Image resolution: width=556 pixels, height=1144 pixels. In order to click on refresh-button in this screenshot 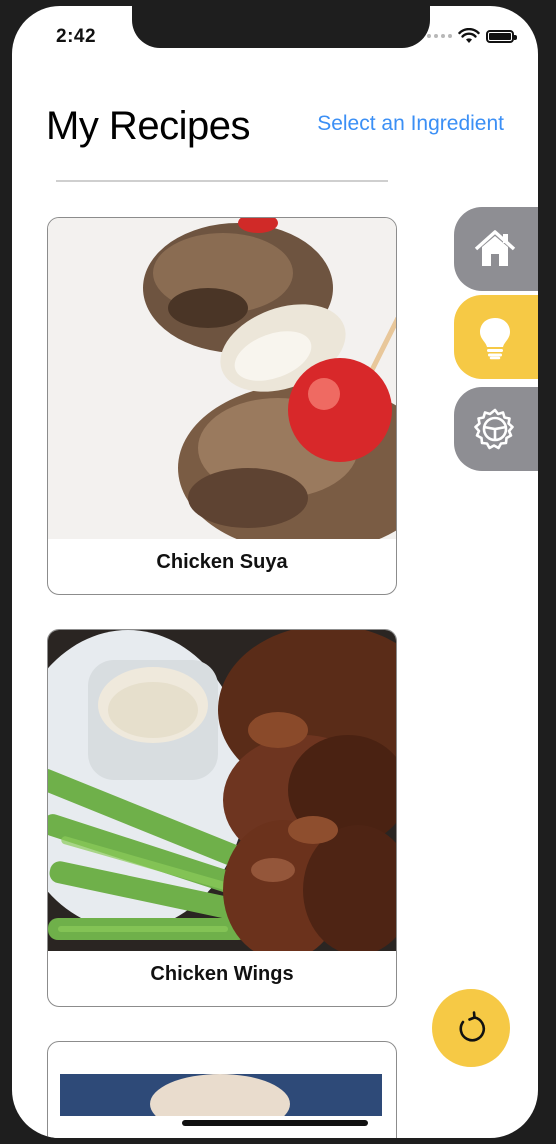, I will do `click(471, 1028)`.